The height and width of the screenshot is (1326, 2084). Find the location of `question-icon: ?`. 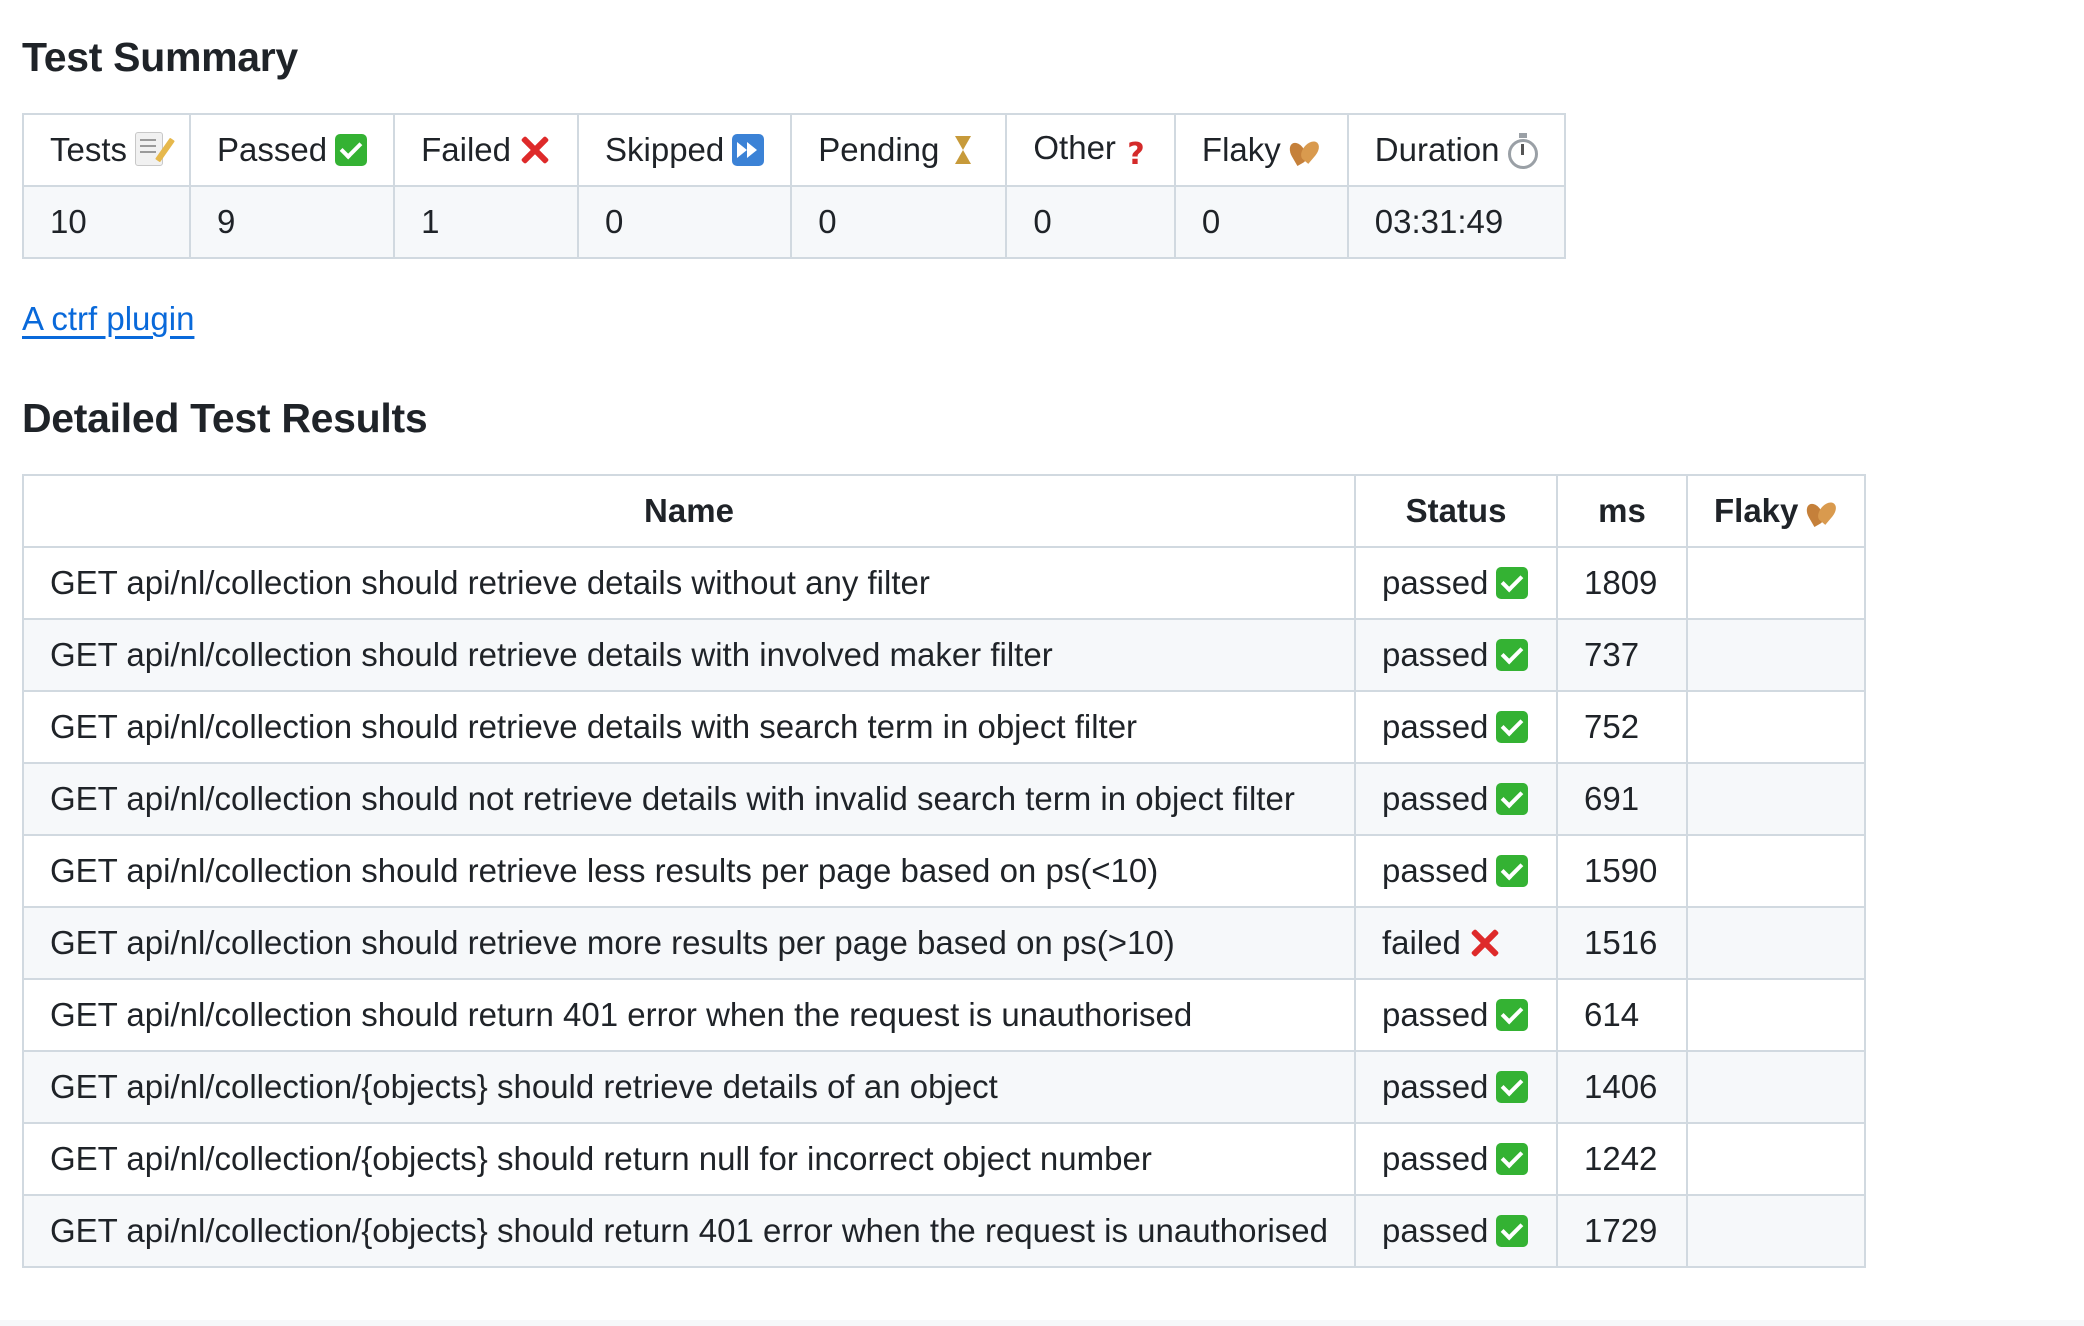

question-icon: ? is located at coordinates (1136, 154).